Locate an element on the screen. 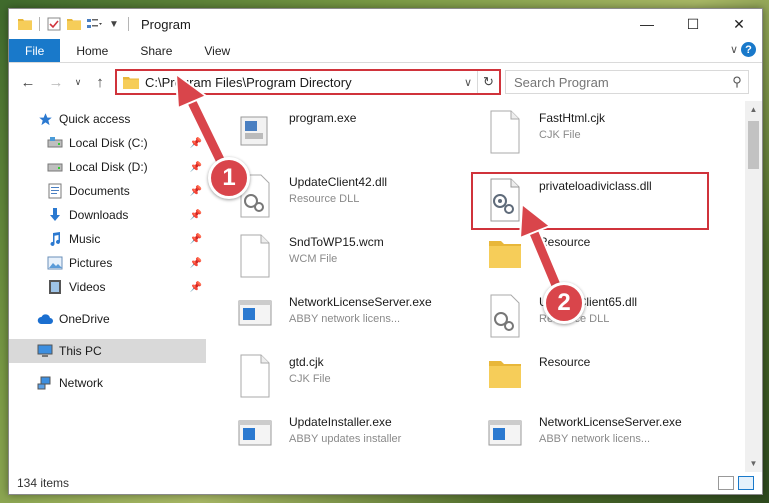 The image size is (769, 503). nav-label: Quick access is located at coordinates (95, 119).